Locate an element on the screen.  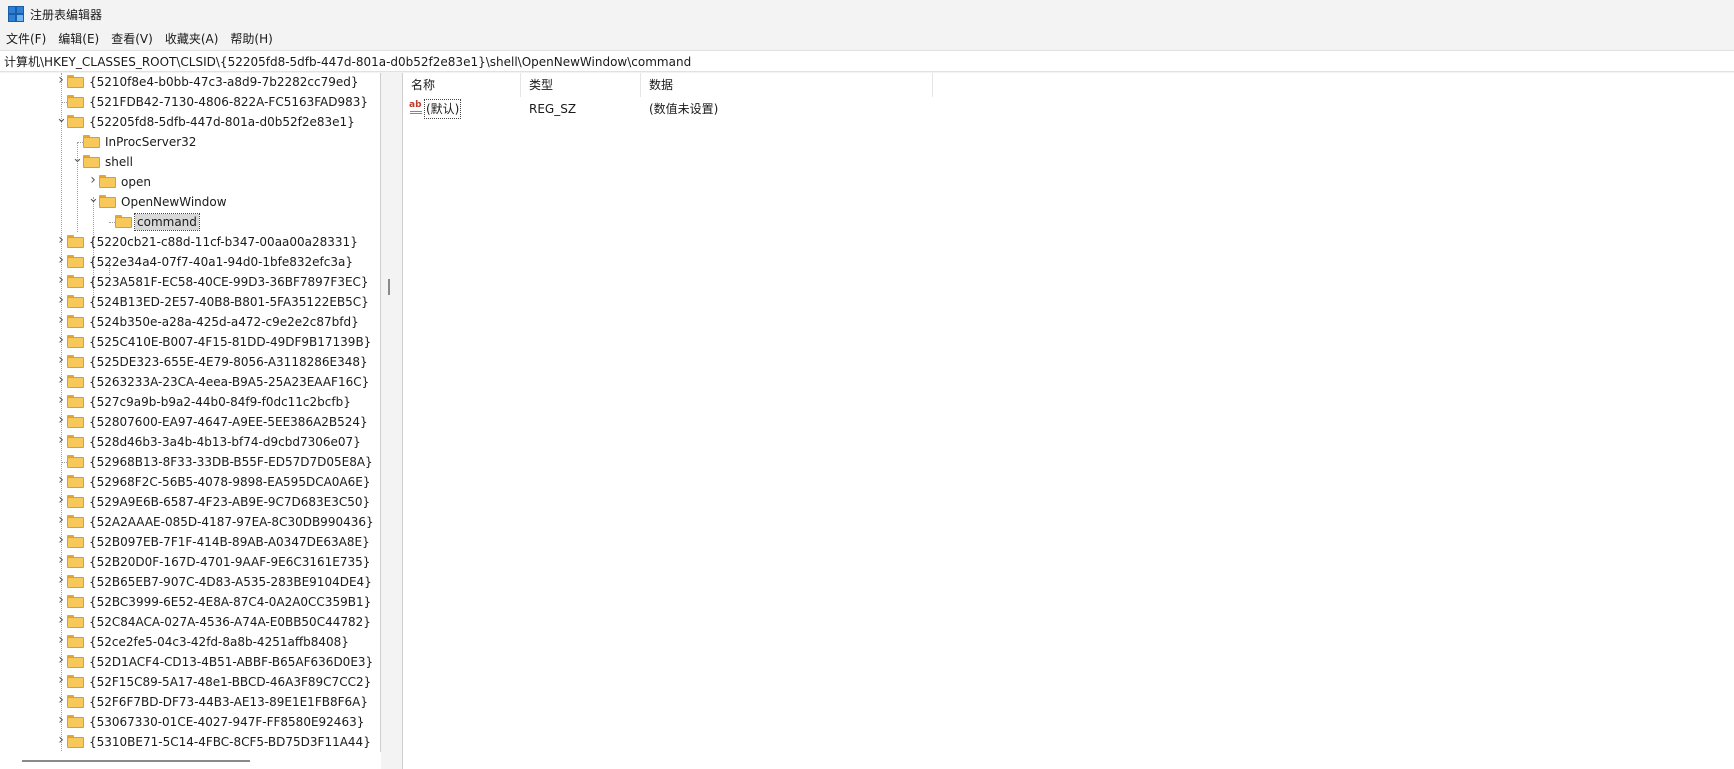
tree-node-label: shell is located at coordinates (119, 162).